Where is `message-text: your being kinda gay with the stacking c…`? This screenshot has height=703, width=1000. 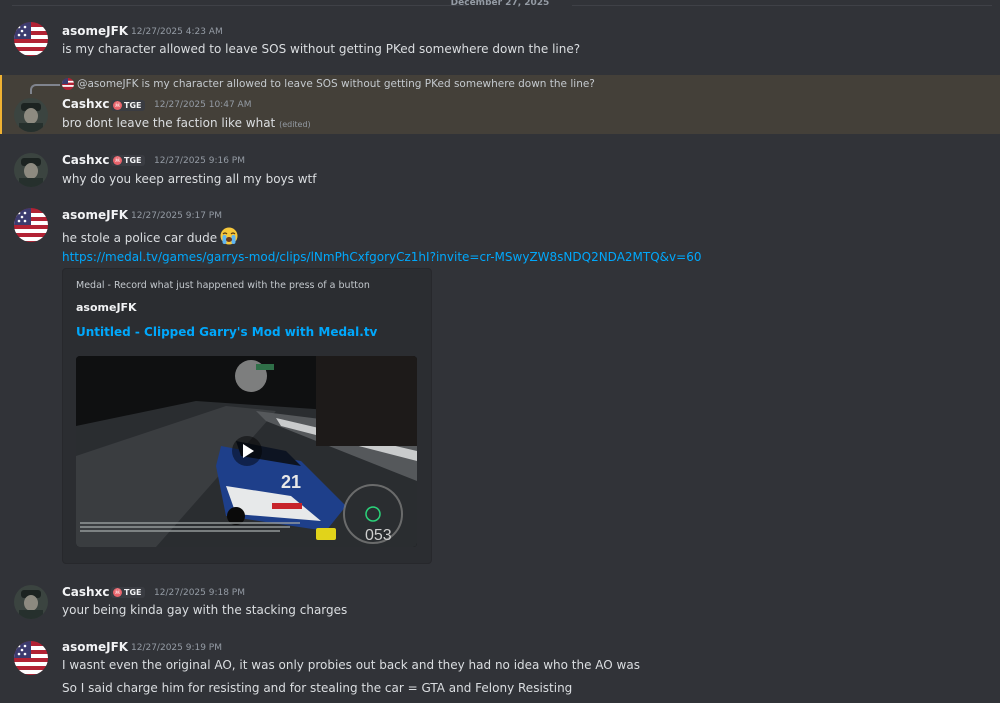 message-text: your being kinda gay with the stacking c… is located at coordinates (205, 610).